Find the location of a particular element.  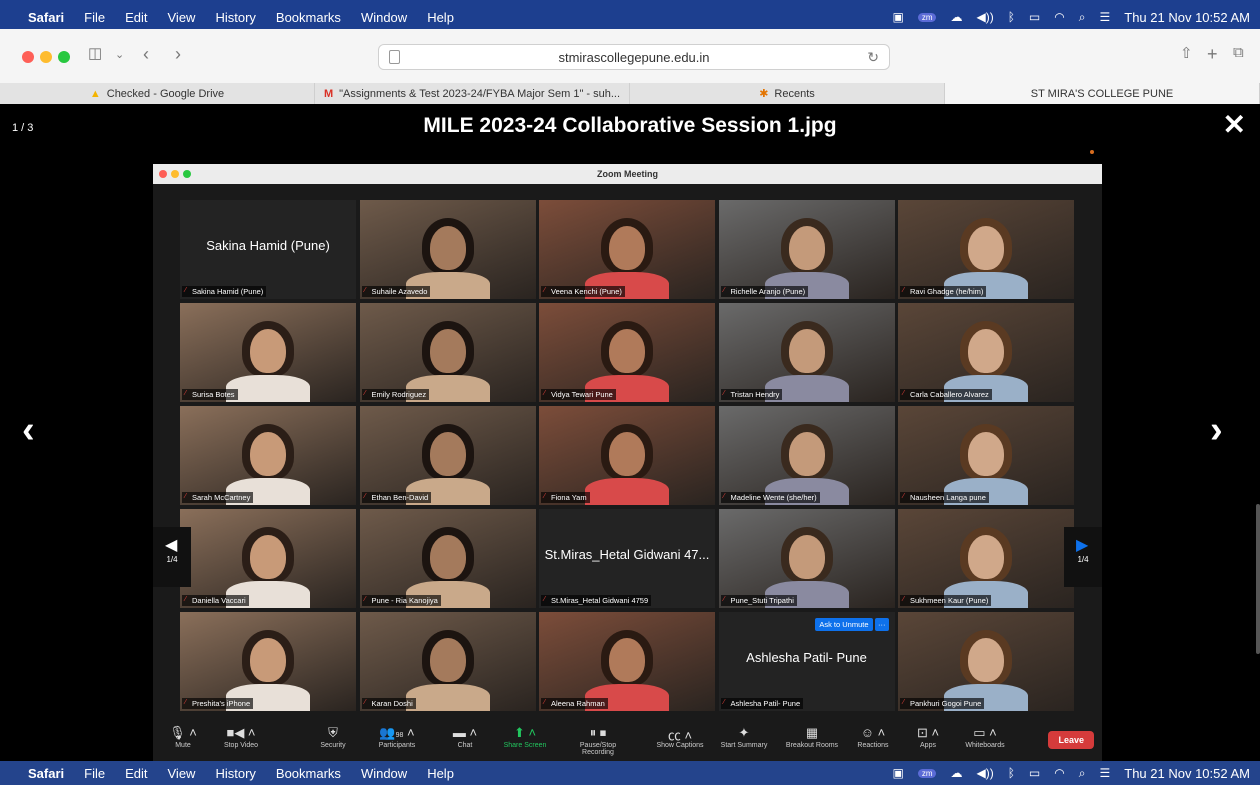

next-page-button: ▶ 1/4 is located at coordinates (1083, 557).